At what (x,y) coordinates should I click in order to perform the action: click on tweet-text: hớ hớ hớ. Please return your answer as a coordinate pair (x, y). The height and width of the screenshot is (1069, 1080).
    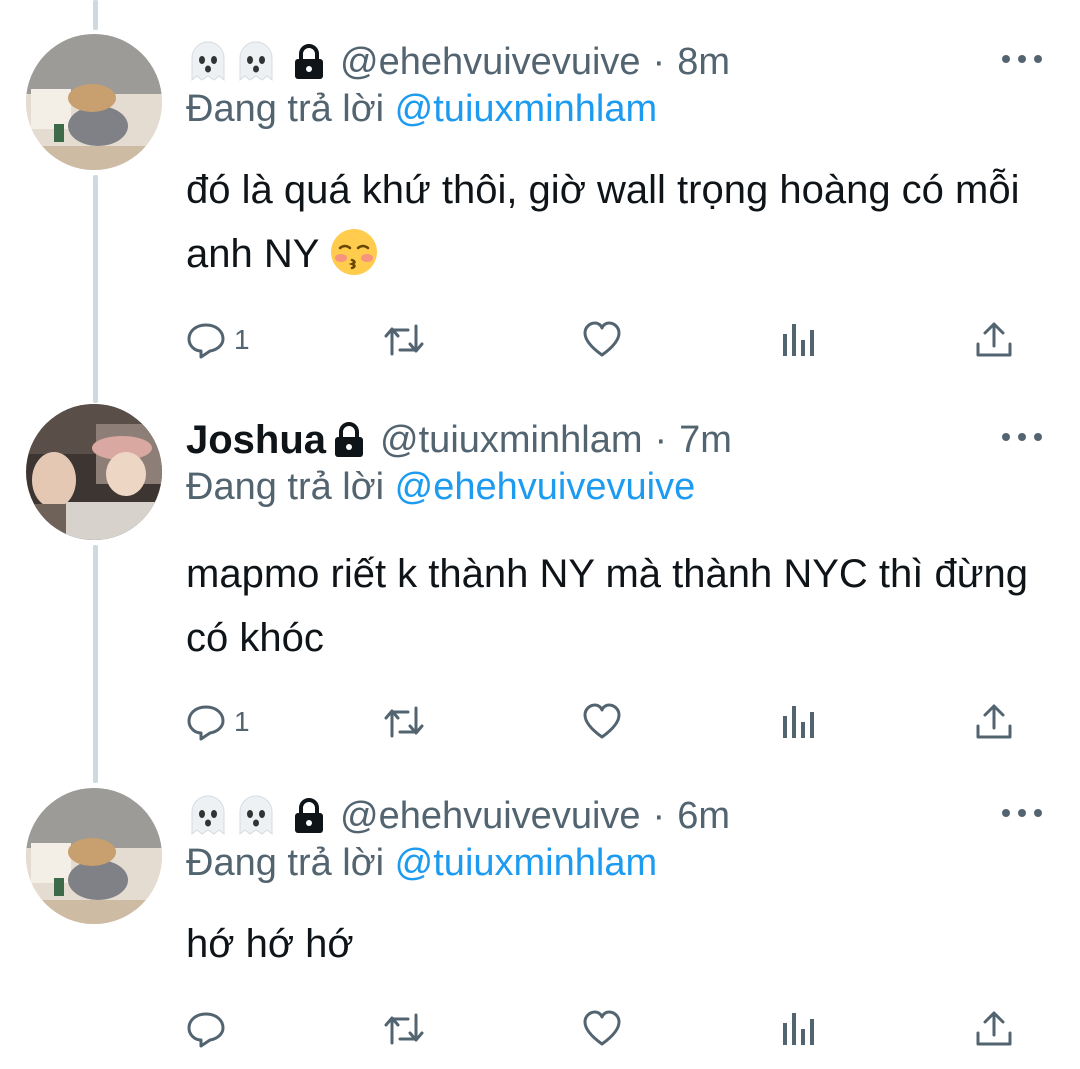
    Looking at the image, I should click on (270, 944).